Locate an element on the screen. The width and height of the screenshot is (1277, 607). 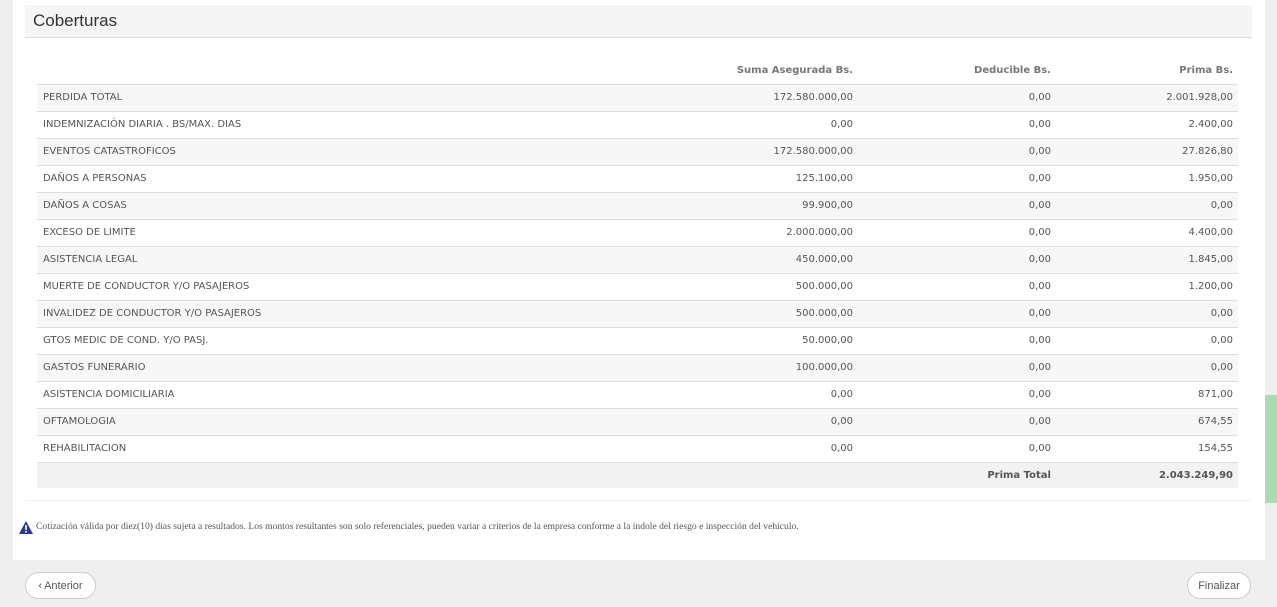
total-value: 2.043.249,90 is located at coordinates (1144, 474).